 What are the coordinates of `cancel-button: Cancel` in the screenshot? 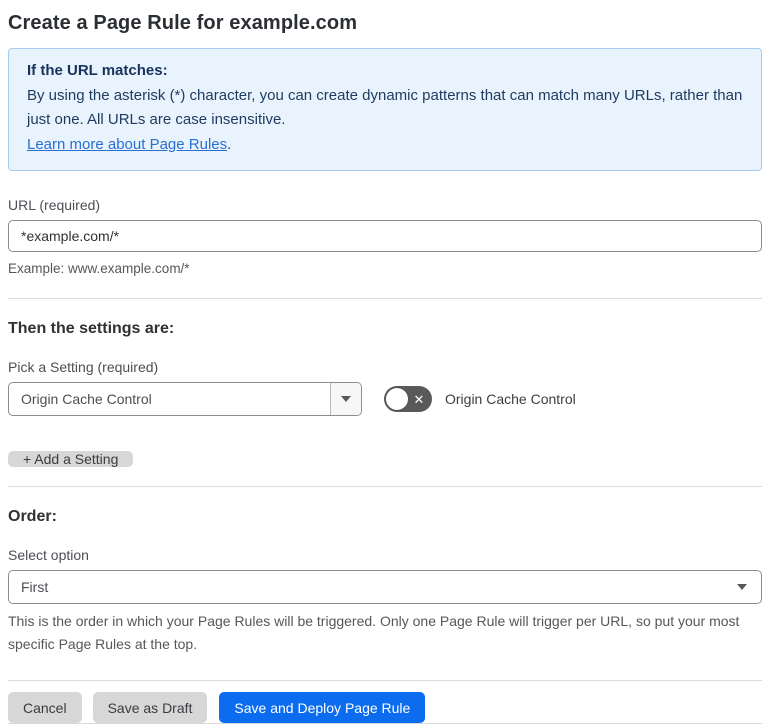 It's located at (45, 707).